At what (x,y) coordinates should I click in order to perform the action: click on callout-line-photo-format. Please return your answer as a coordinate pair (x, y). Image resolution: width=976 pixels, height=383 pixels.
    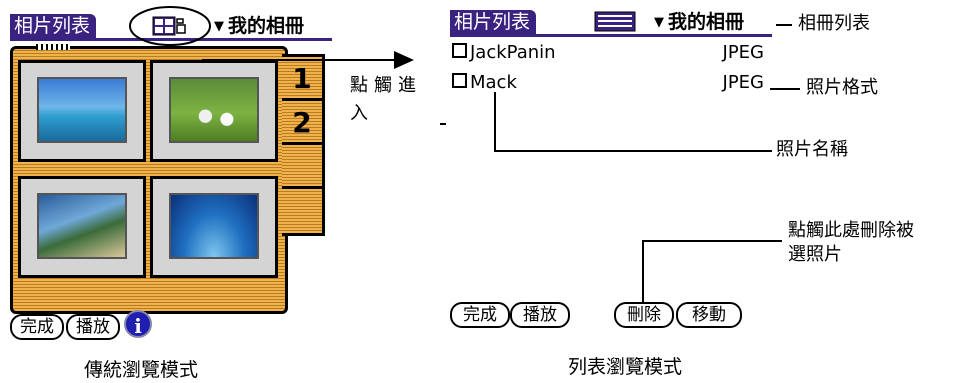
    Looking at the image, I should click on (785, 89).